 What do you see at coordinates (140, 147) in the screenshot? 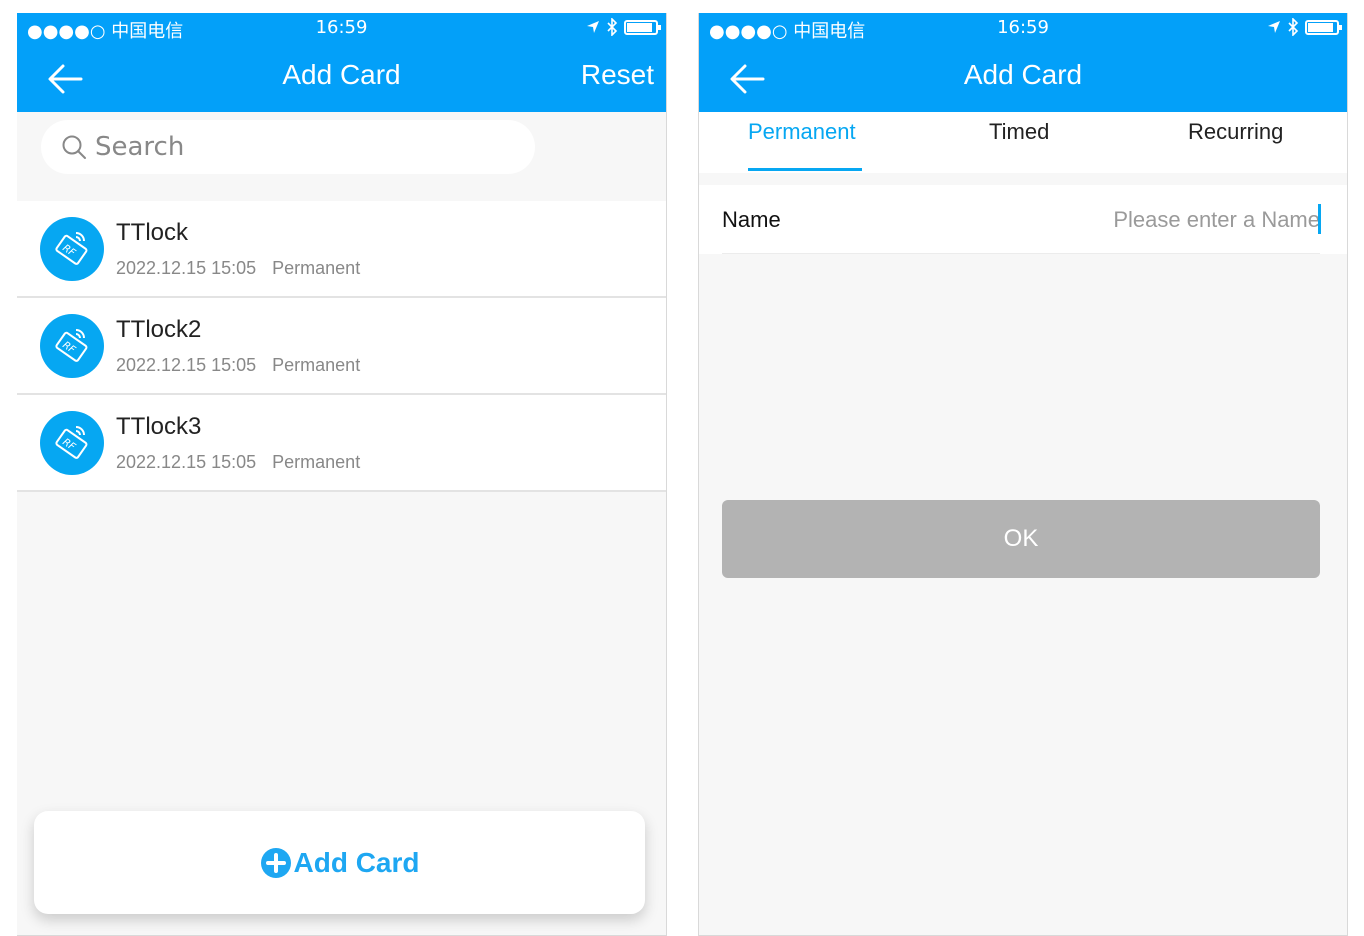
I see `search-placeholder: Search` at bounding box center [140, 147].